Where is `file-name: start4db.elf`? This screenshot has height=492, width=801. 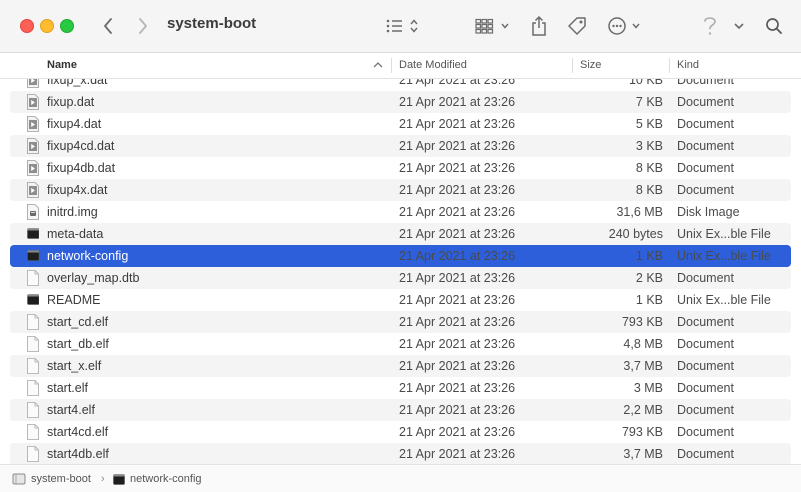
file-name: start4db.elf is located at coordinates (78, 454).